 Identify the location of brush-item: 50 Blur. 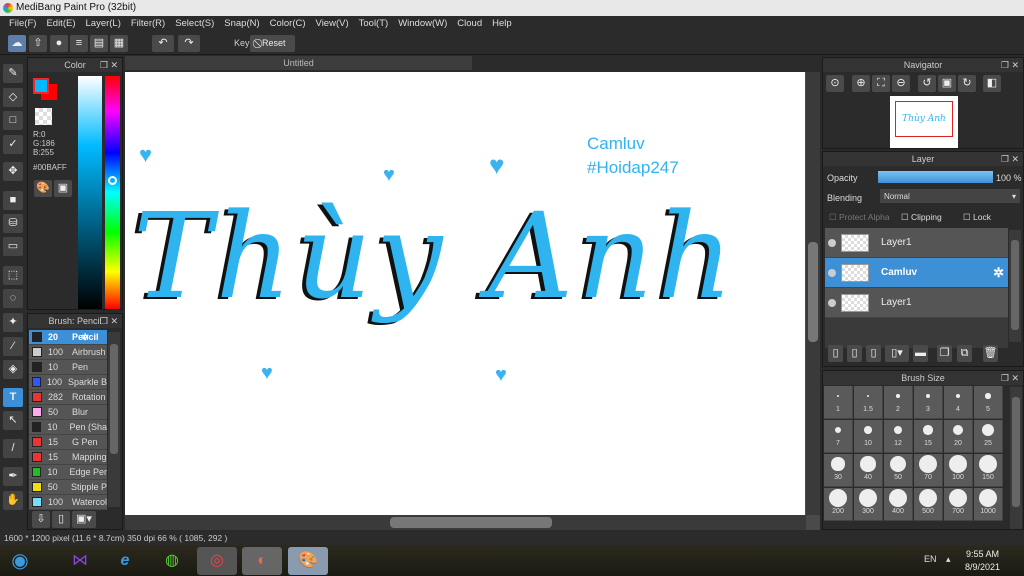
(68, 412).